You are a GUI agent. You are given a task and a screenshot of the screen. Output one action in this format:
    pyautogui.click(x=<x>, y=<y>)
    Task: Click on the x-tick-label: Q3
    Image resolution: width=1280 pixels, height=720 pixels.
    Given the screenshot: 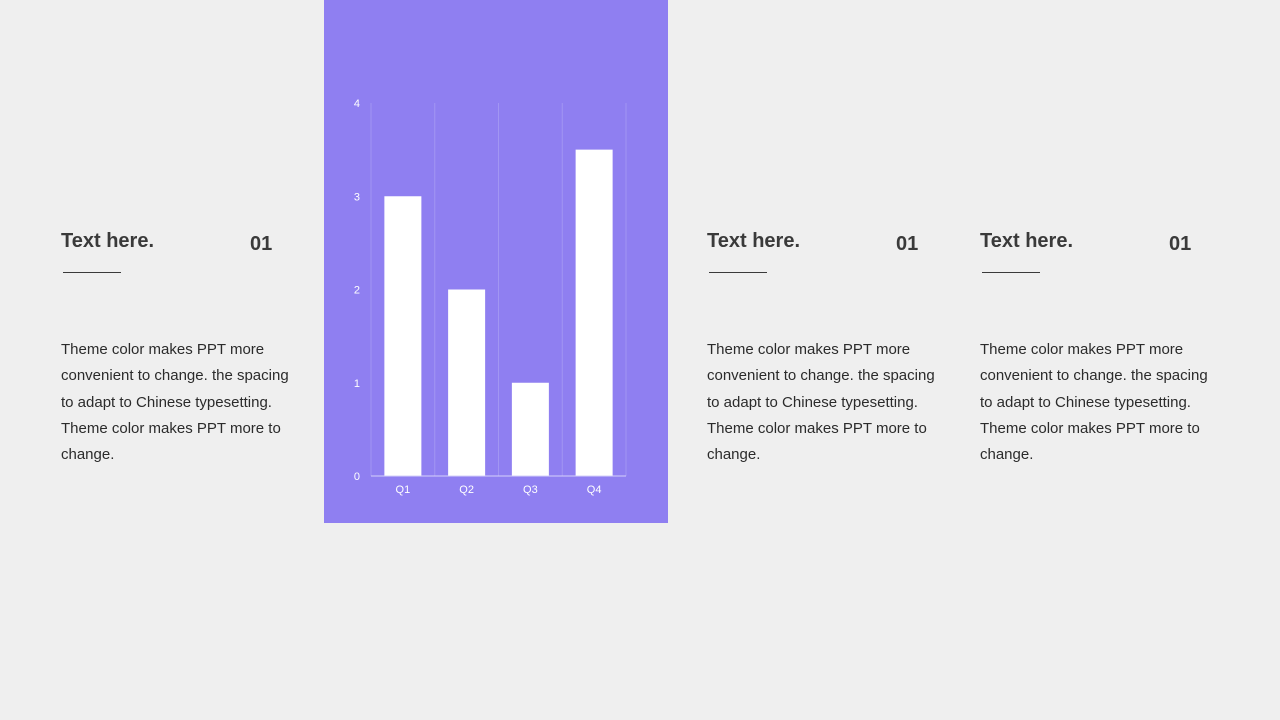 What is the action you would take?
    pyautogui.click(x=530, y=490)
    